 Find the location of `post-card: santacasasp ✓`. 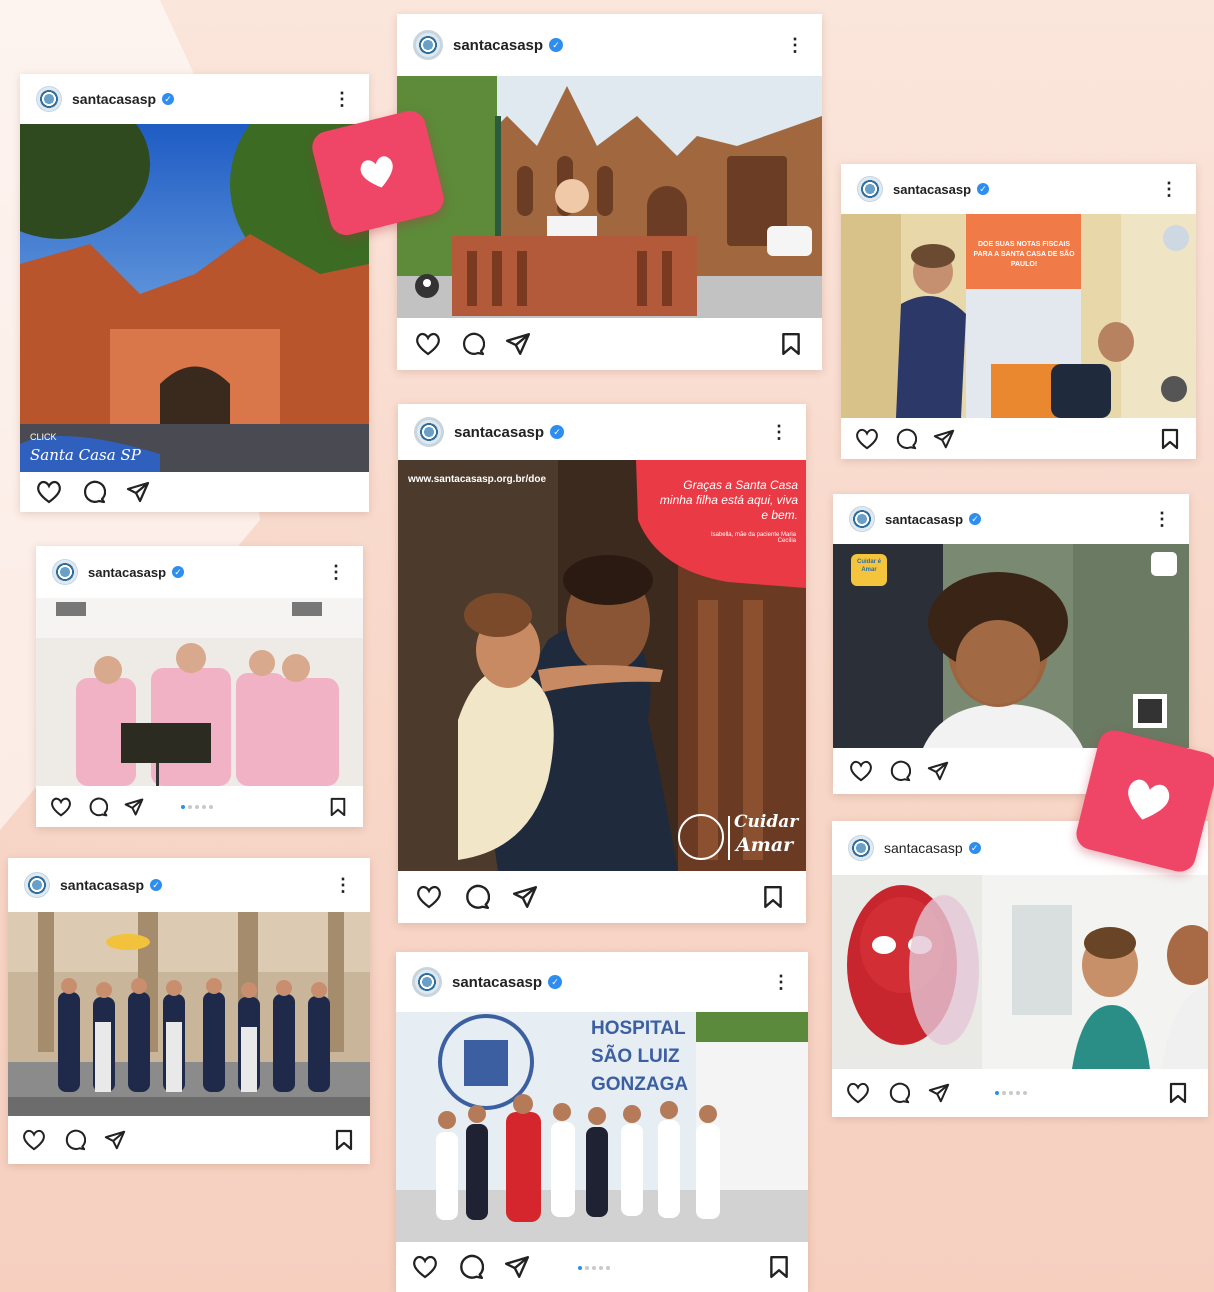

post-card: santacasasp ✓ is located at coordinates (1020, 969).